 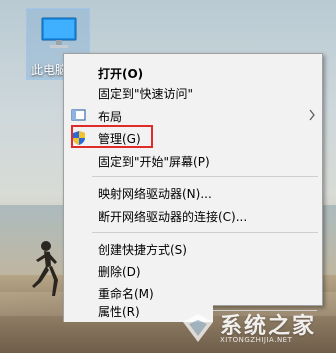 I want to click on menu-item-label: 布局, so click(x=110, y=117).